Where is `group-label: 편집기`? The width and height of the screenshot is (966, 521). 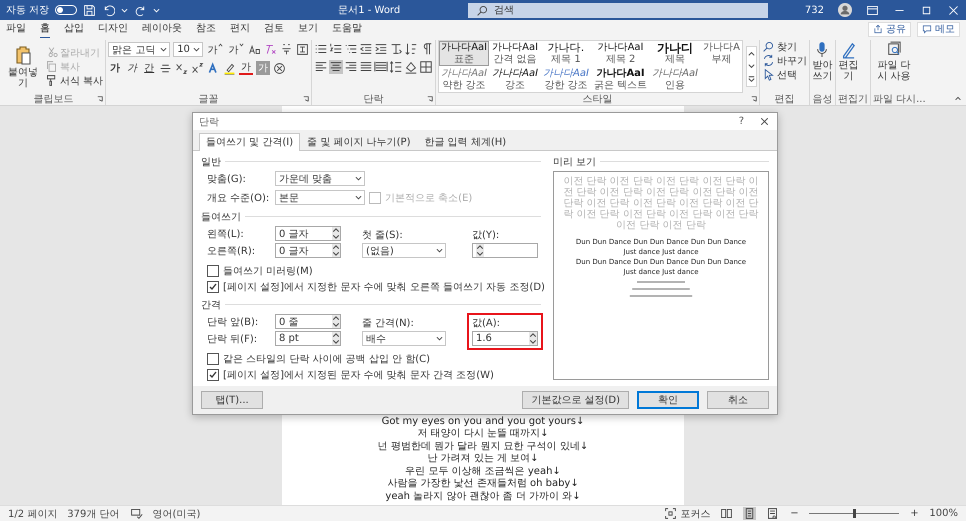
group-label: 편집기 is located at coordinates (853, 99).